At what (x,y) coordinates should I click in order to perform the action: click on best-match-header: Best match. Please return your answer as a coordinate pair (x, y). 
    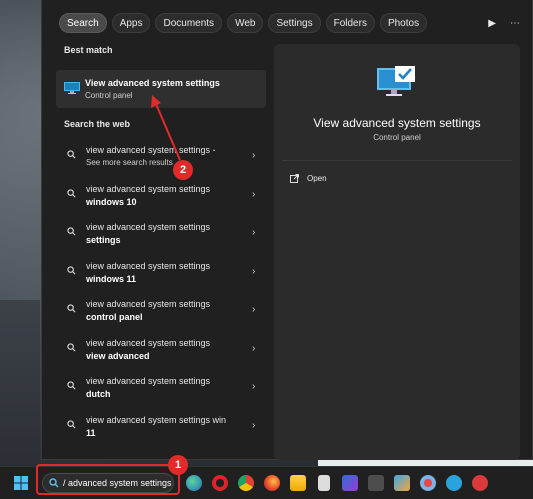
    Looking at the image, I should click on (165, 50).